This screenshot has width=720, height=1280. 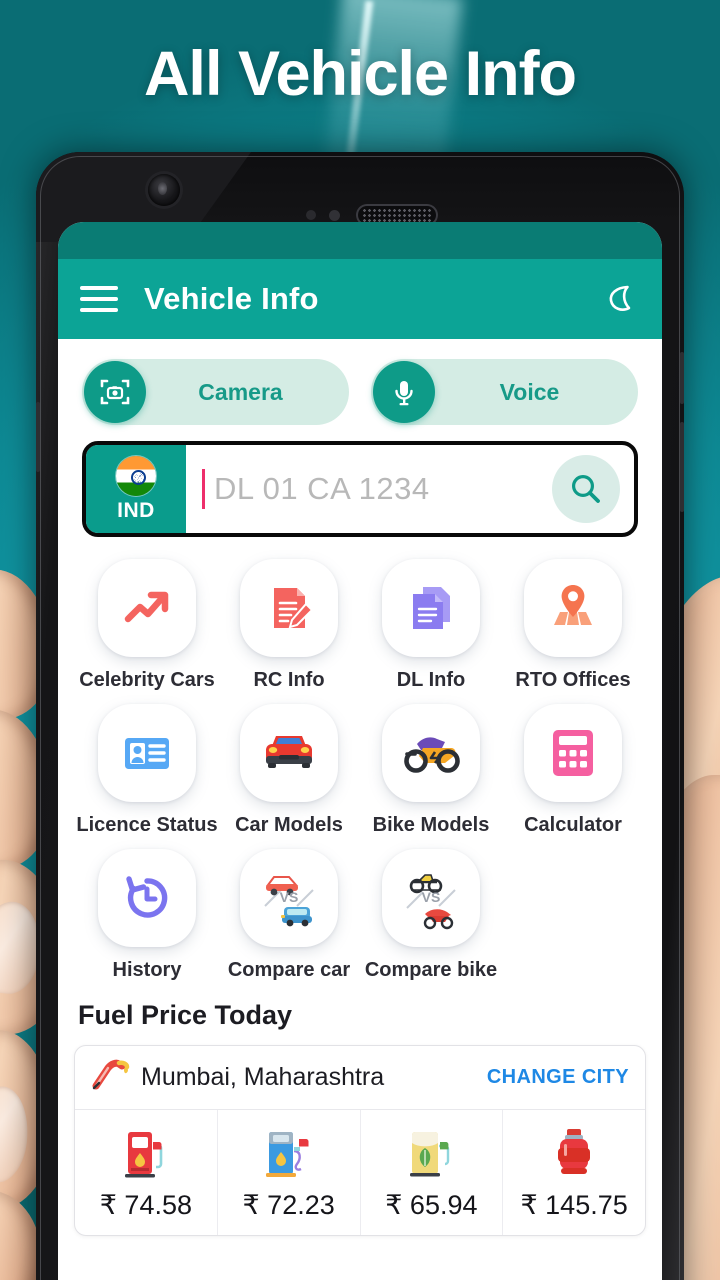 I want to click on feature-rto-offices: RTO Offices, so click(x=573, y=625).